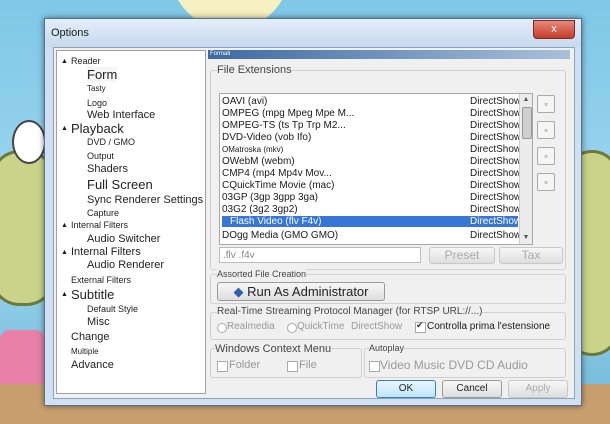 This screenshot has height=424, width=610. What do you see at coordinates (102, 74) in the screenshot?
I see `tree-item-form: Form` at bounding box center [102, 74].